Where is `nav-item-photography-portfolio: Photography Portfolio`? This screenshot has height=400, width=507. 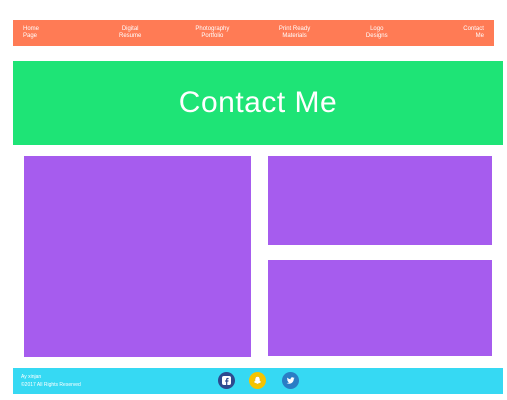 nav-item-photography-portfolio: Photography Portfolio is located at coordinates (212, 33).